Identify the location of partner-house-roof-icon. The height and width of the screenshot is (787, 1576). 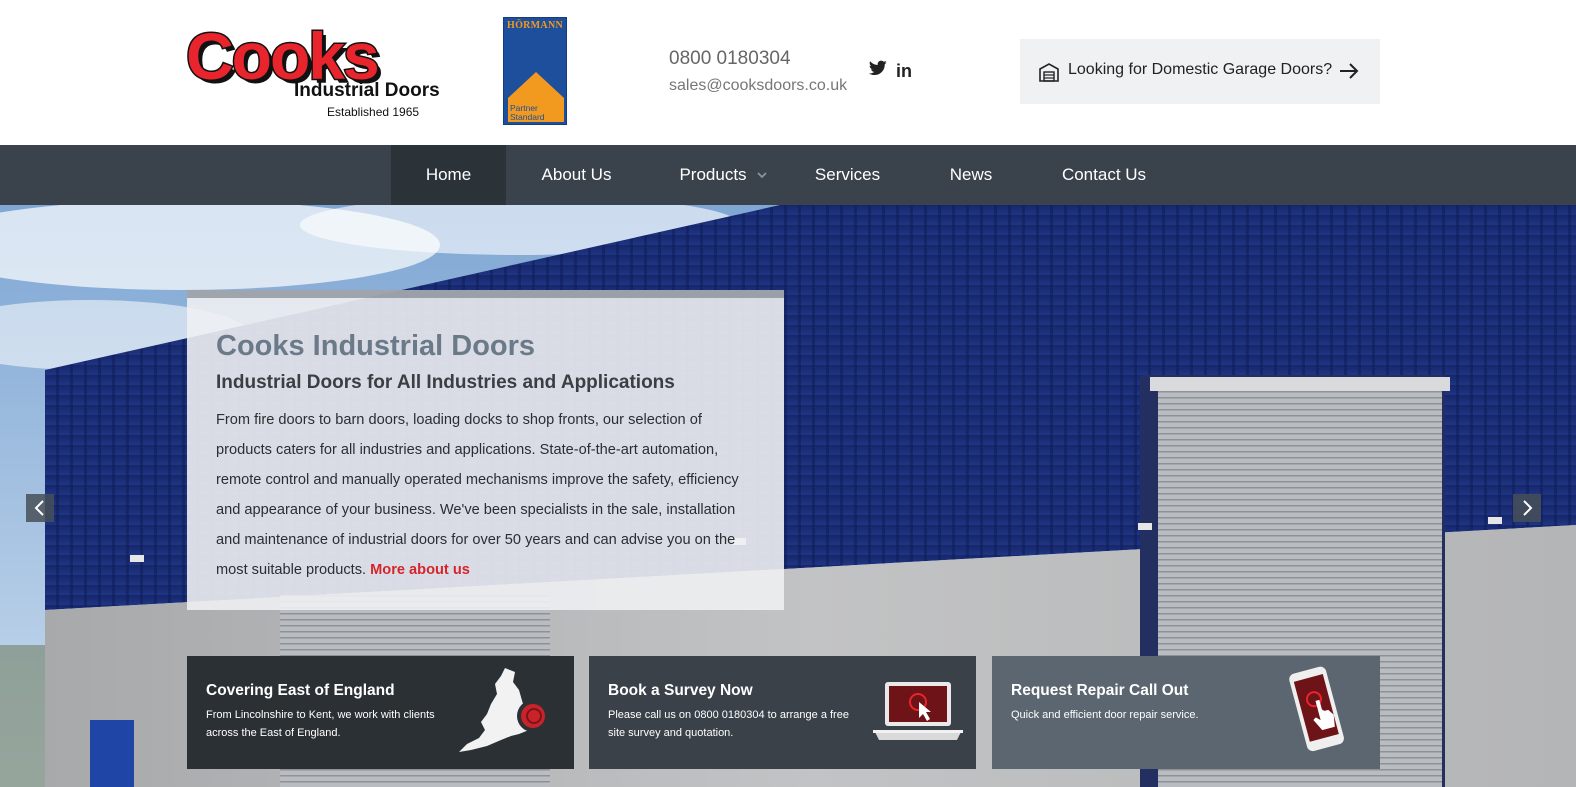
(536, 85).